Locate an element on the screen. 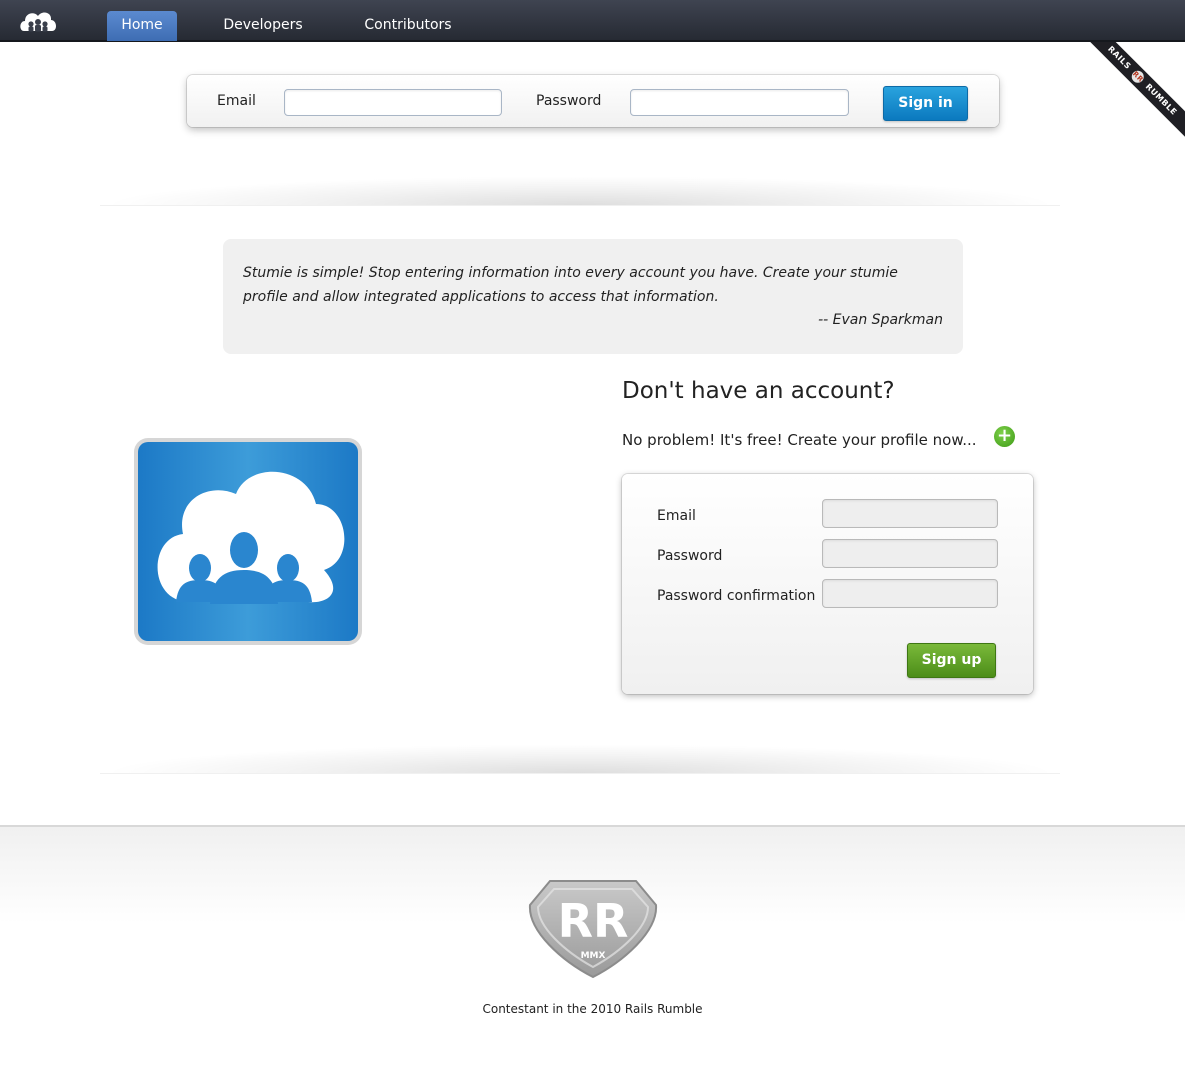 The image size is (1185, 1068). cloud-people-logo-icon is located at coordinates (38, 21).